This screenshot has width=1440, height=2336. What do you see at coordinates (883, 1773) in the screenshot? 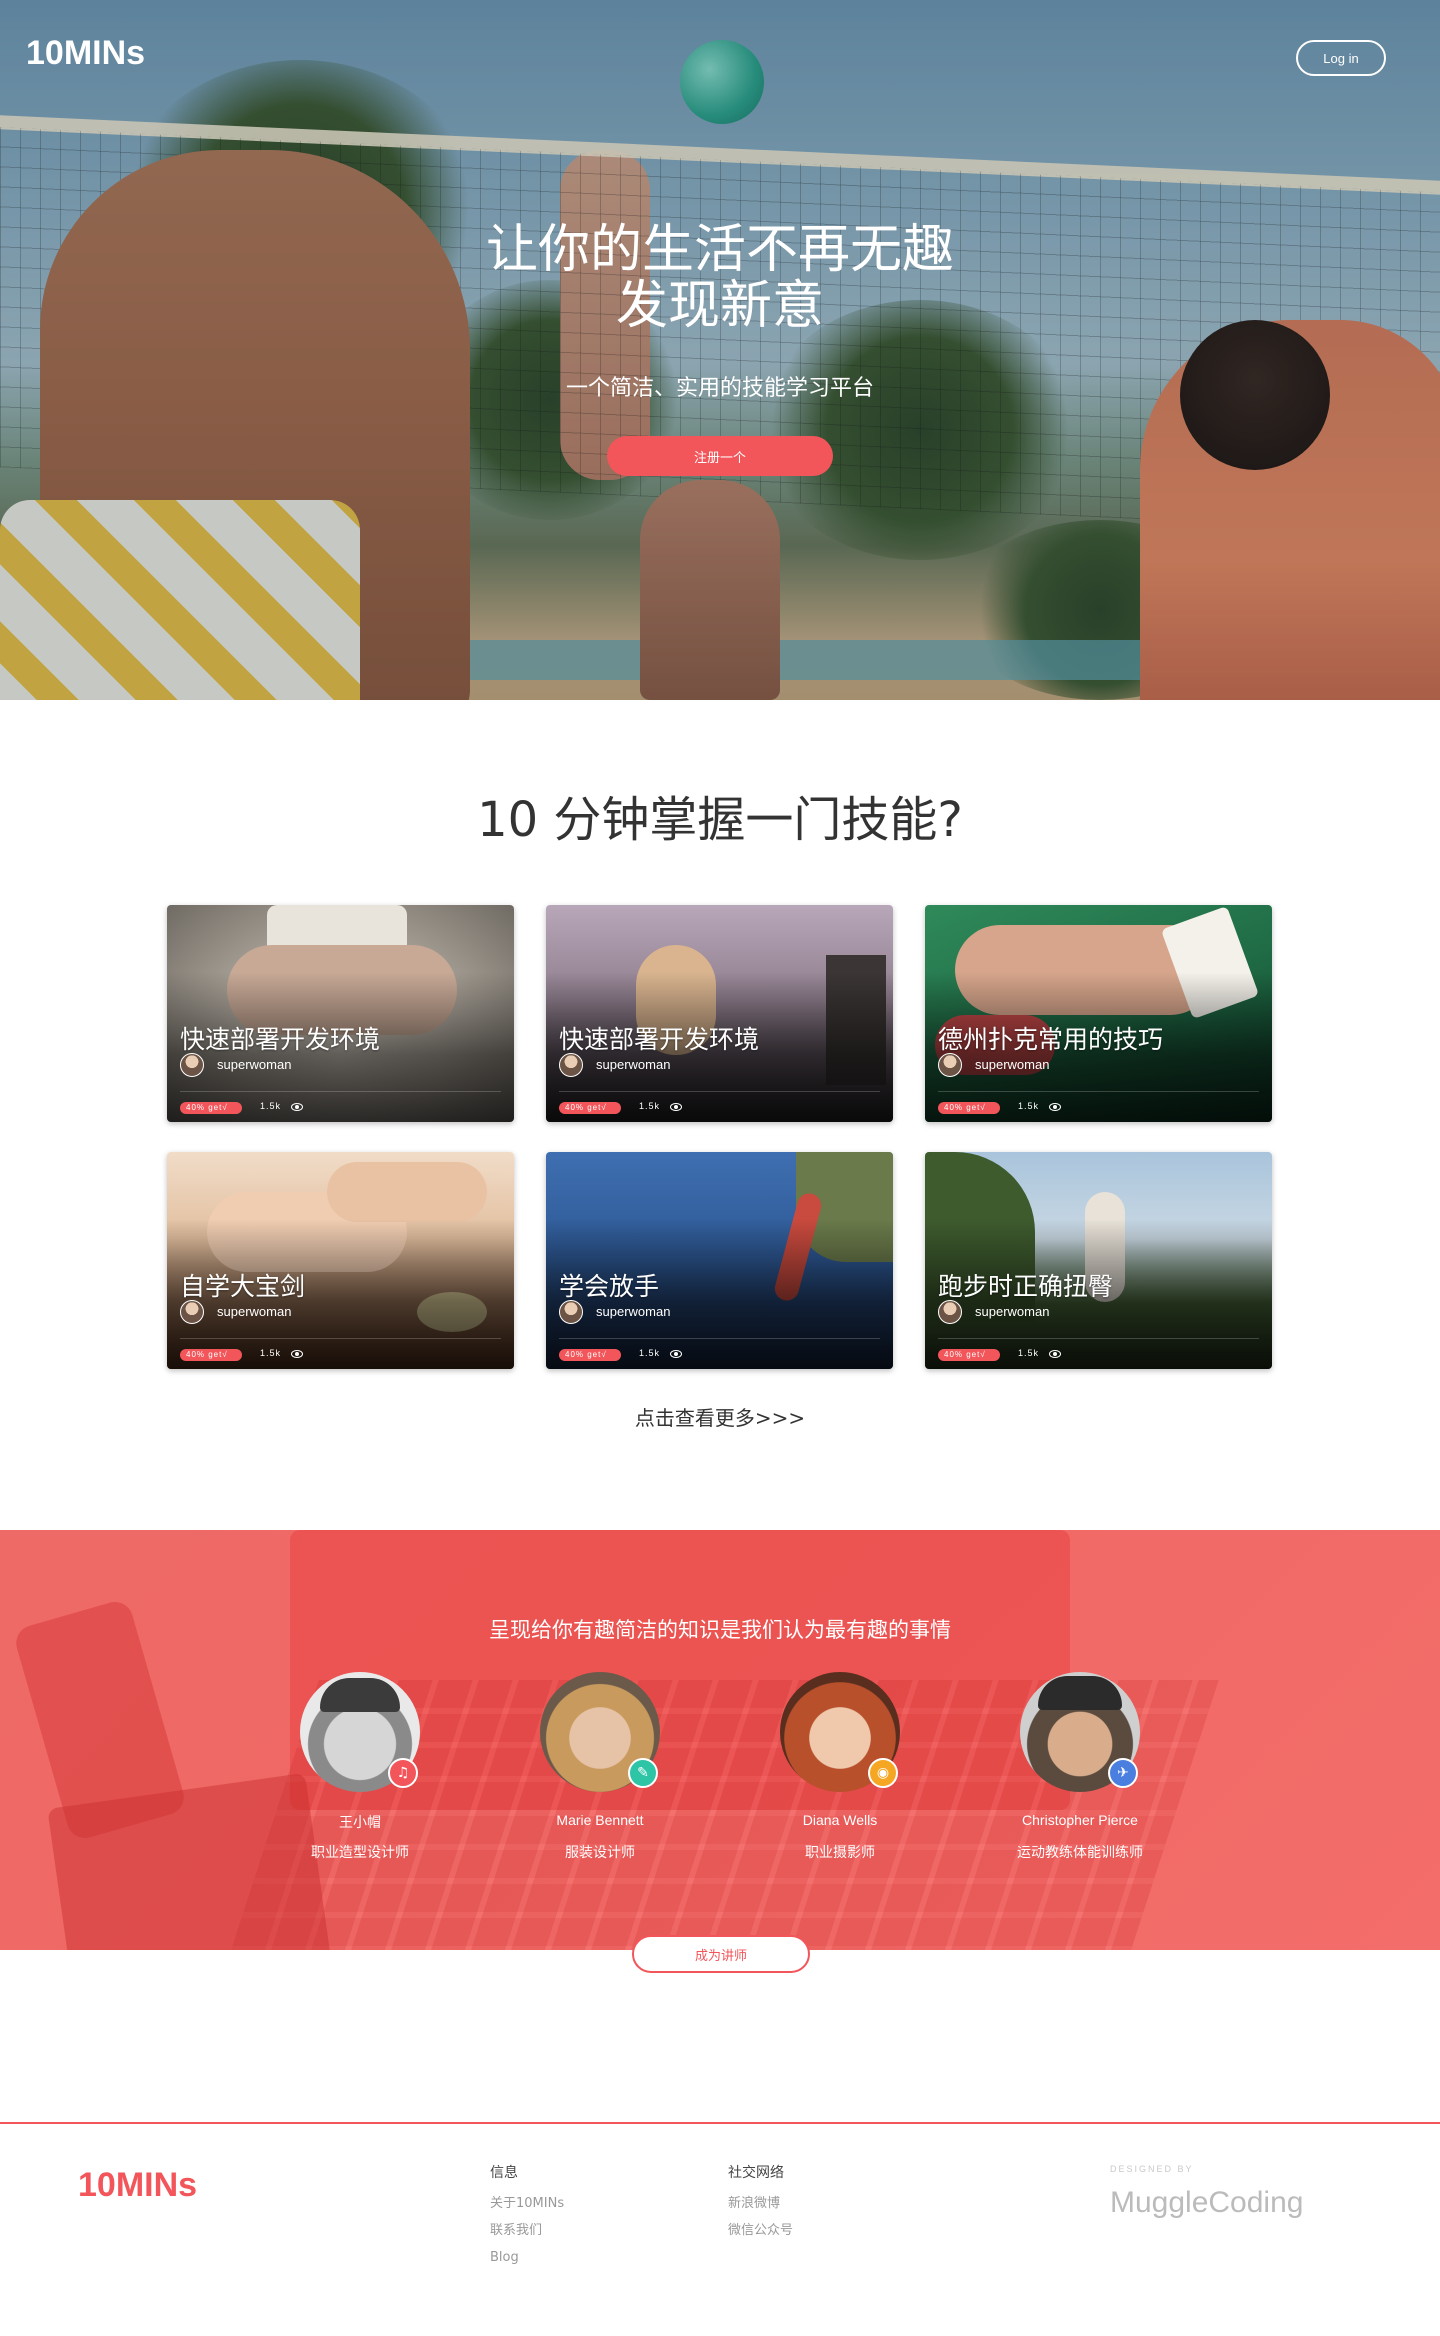
I see `camera-icon: ◉` at bounding box center [883, 1773].